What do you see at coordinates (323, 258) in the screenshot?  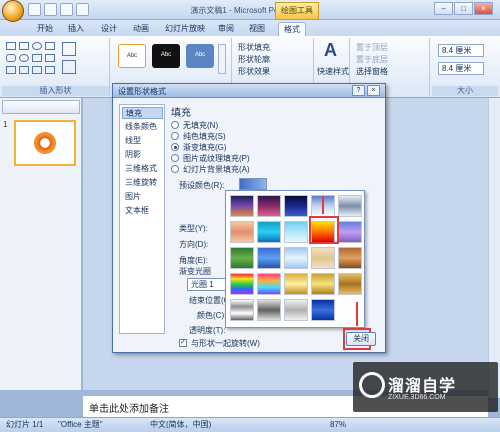 I see `preset-parchment` at bounding box center [323, 258].